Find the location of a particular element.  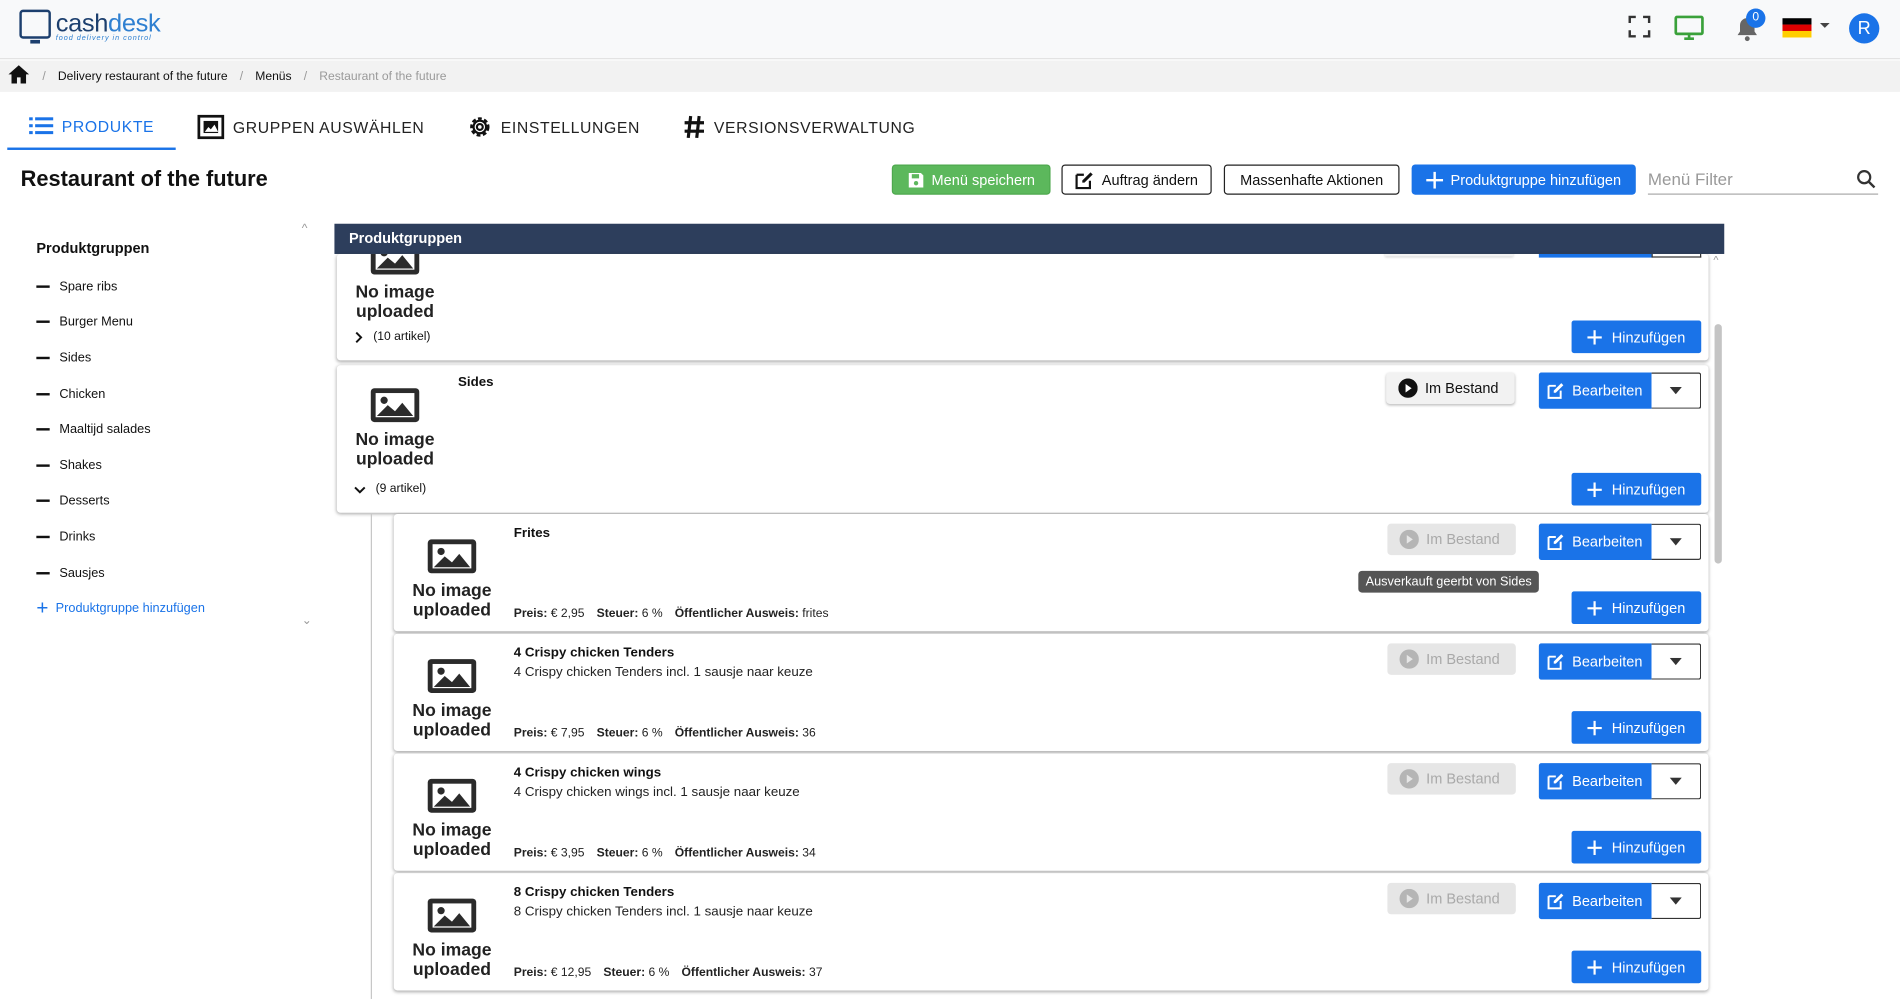

sold-out-tooltip: Ausverkauft geerbt von Sides is located at coordinates (1449, 581).